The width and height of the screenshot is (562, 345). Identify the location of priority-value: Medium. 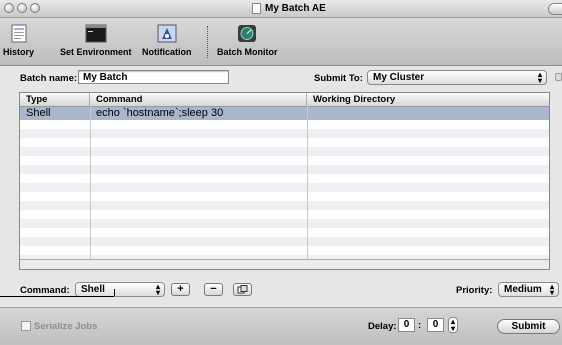
(523, 289).